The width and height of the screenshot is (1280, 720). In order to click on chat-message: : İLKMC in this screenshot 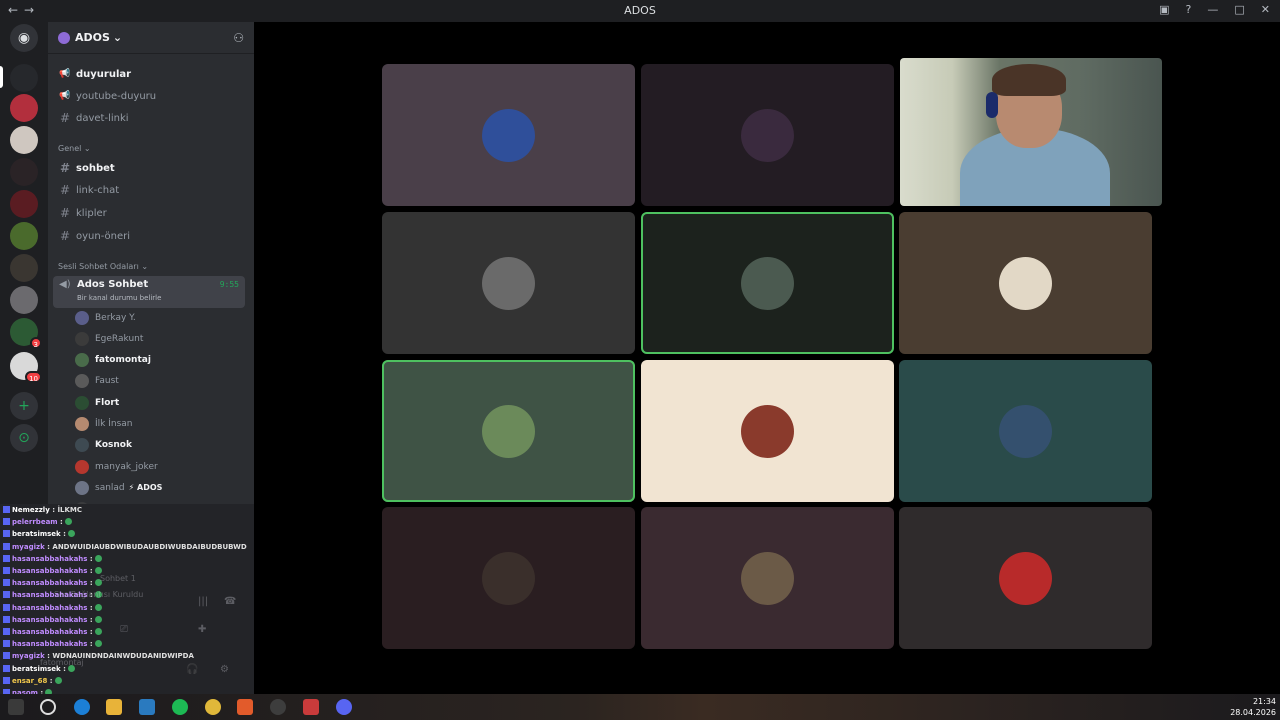, I will do `click(66, 510)`.